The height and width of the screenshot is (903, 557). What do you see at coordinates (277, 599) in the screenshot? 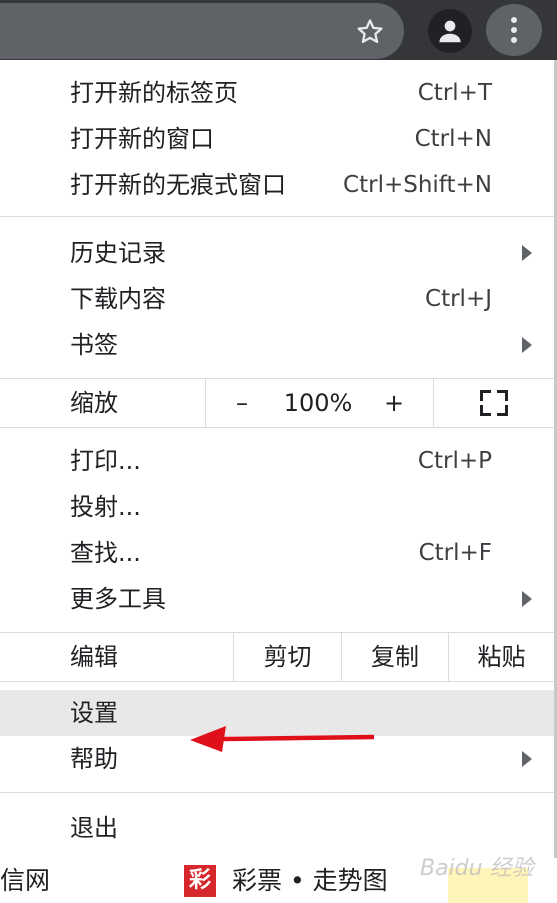
I see `menu-item-more-tools: 更多工具` at bounding box center [277, 599].